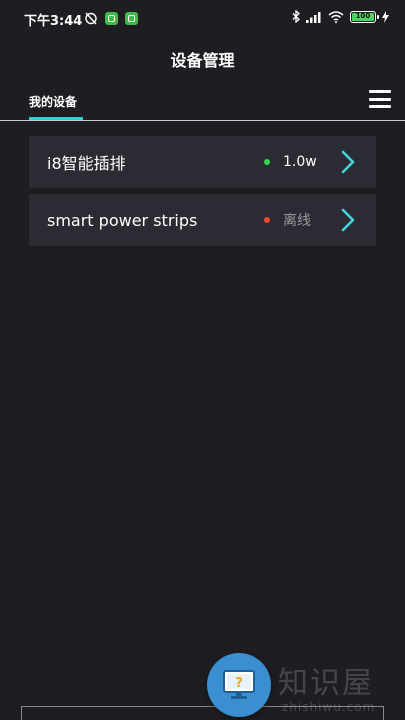 This screenshot has width=405, height=720. Describe the element at coordinates (122, 220) in the screenshot. I see `device-name: smart power strips` at that location.